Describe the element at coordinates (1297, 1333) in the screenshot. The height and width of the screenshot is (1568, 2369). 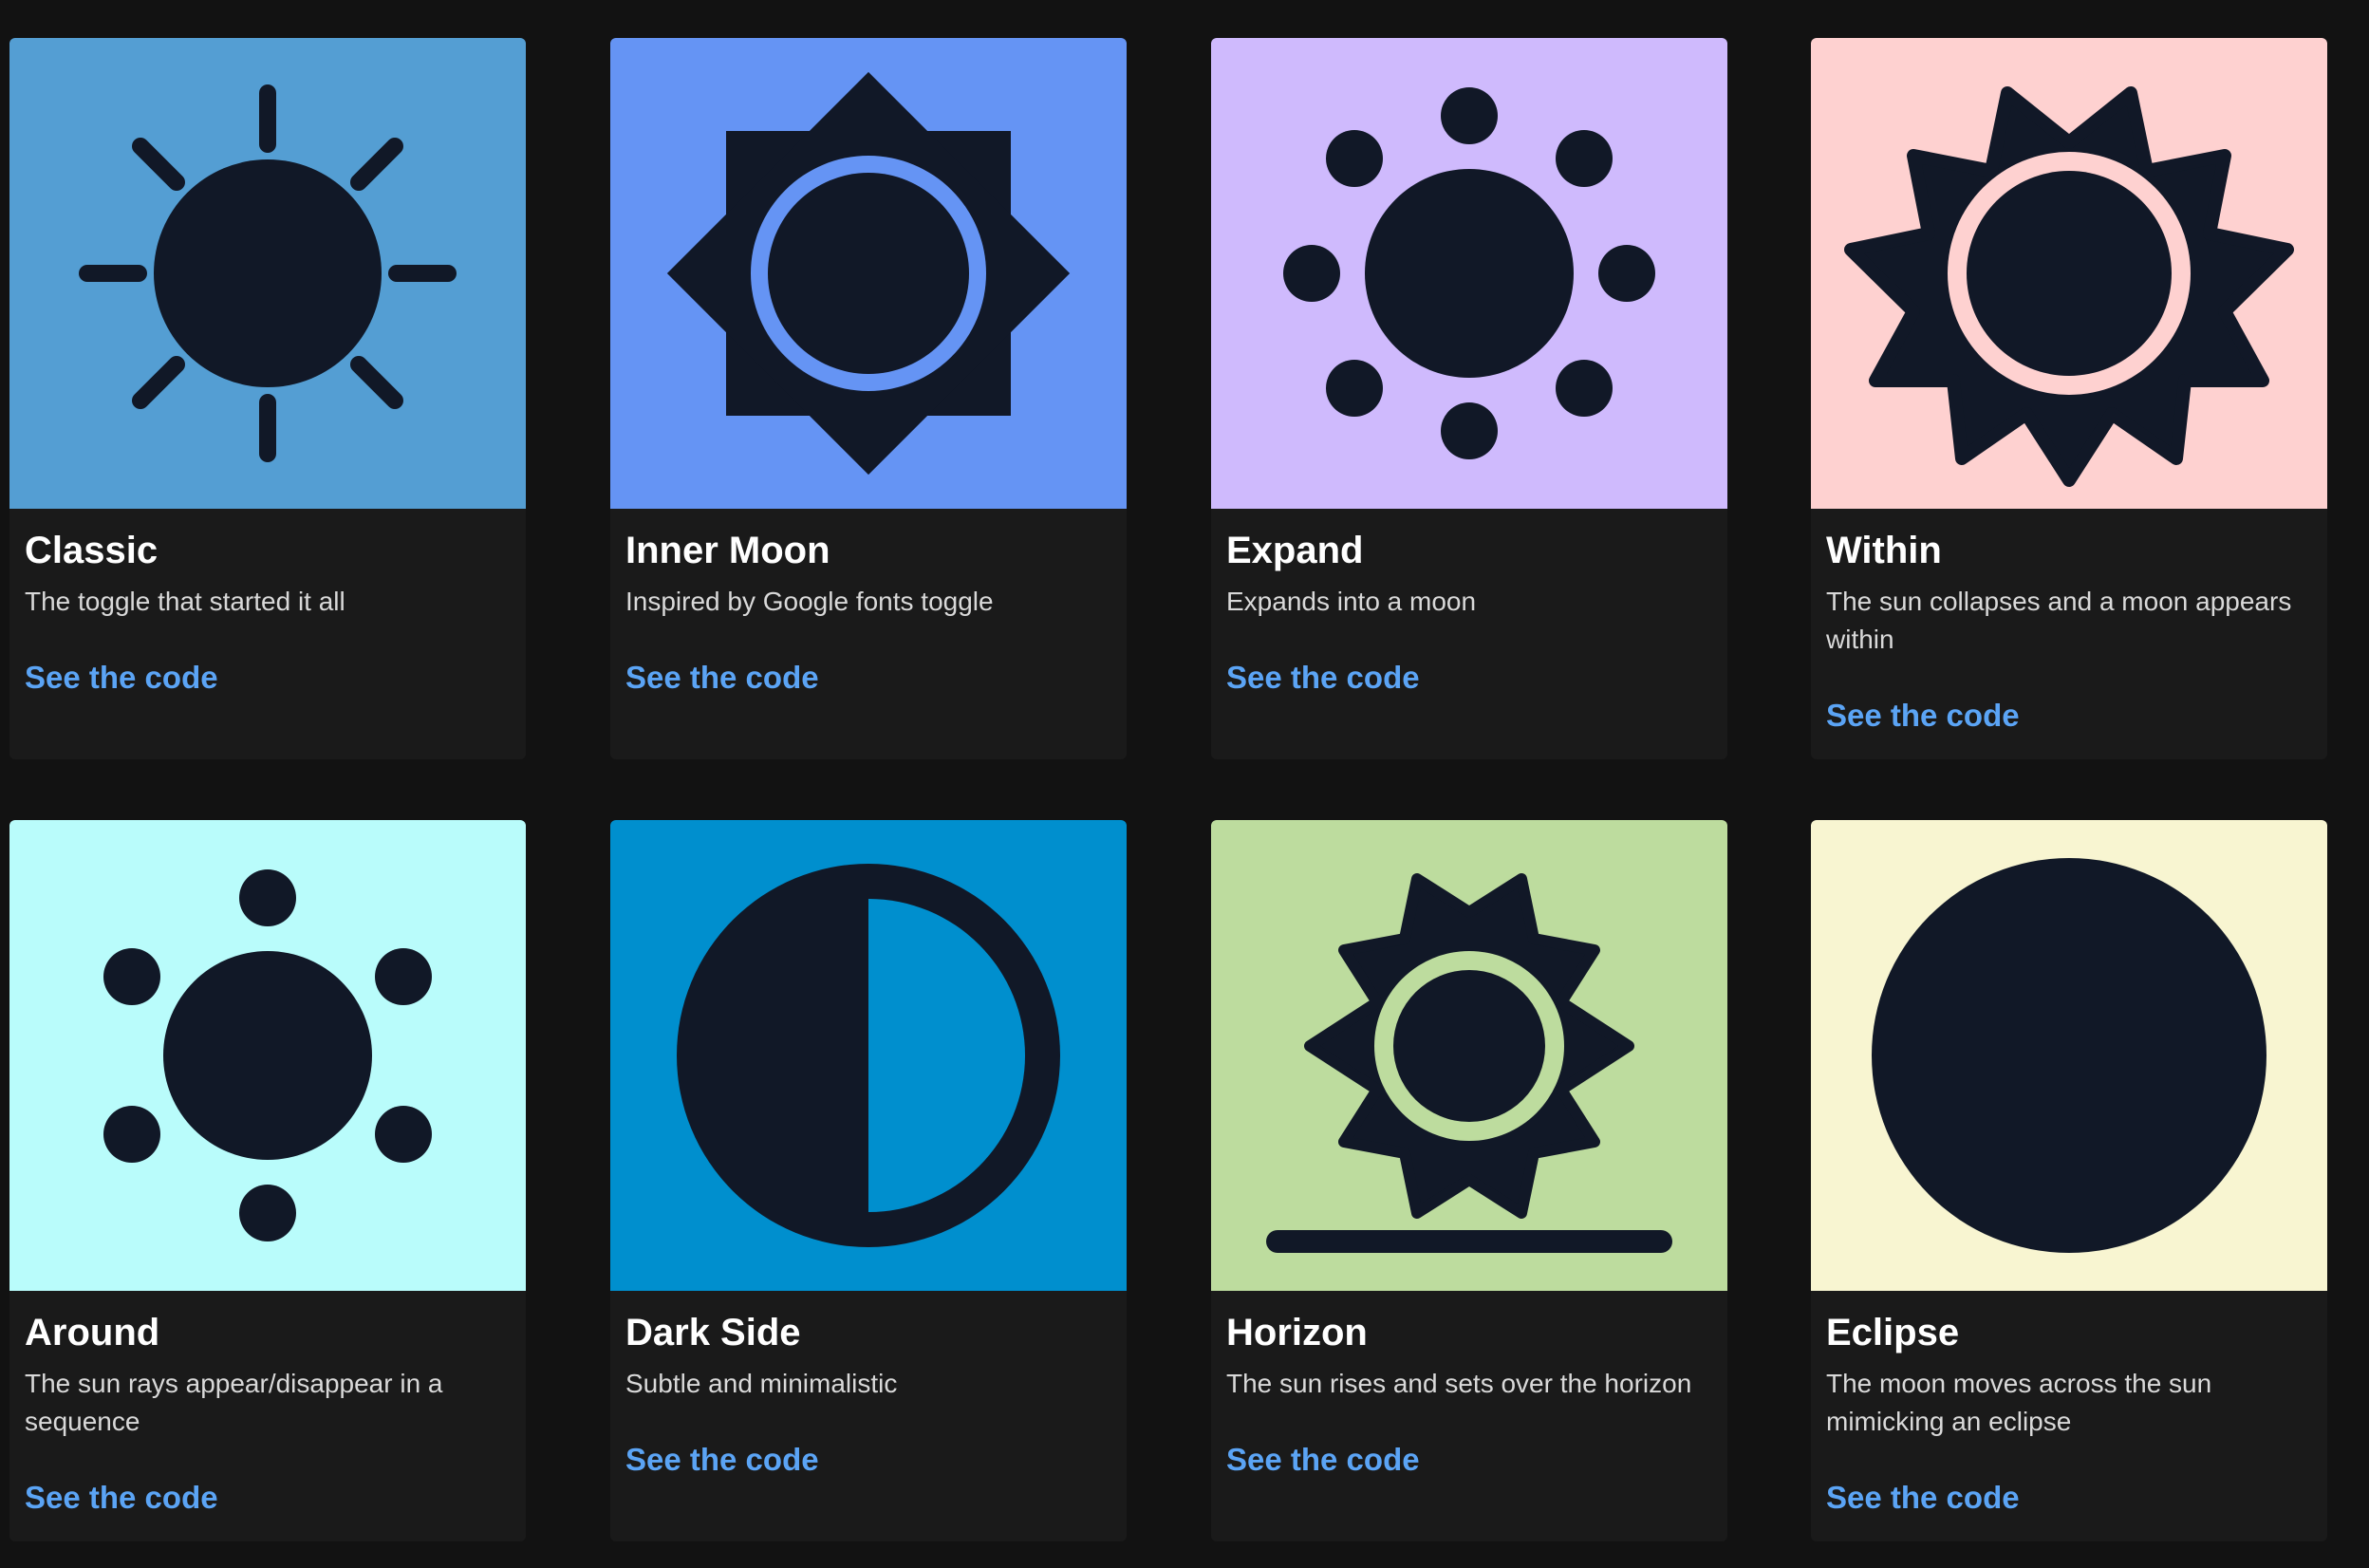
I see `card-title: Horizon` at that location.